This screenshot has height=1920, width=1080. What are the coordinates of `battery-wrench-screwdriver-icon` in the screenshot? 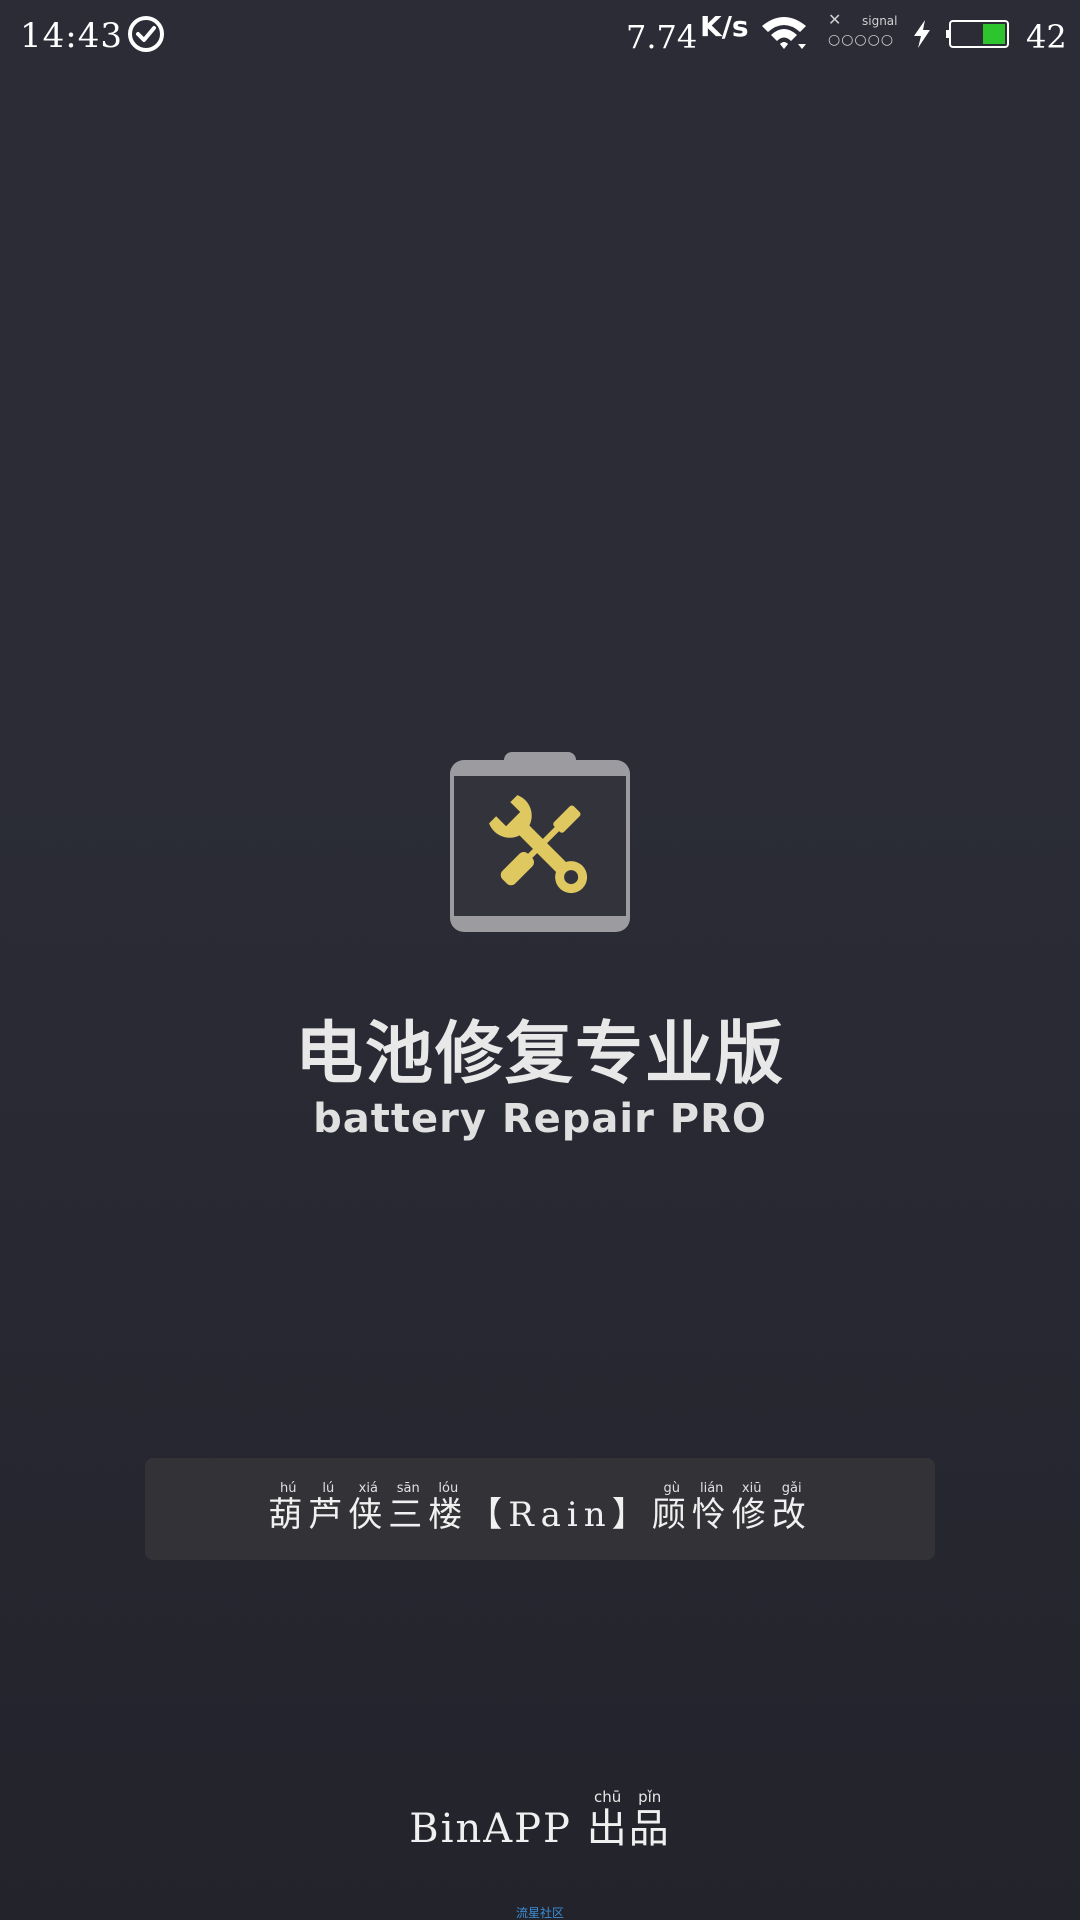 It's located at (540, 842).